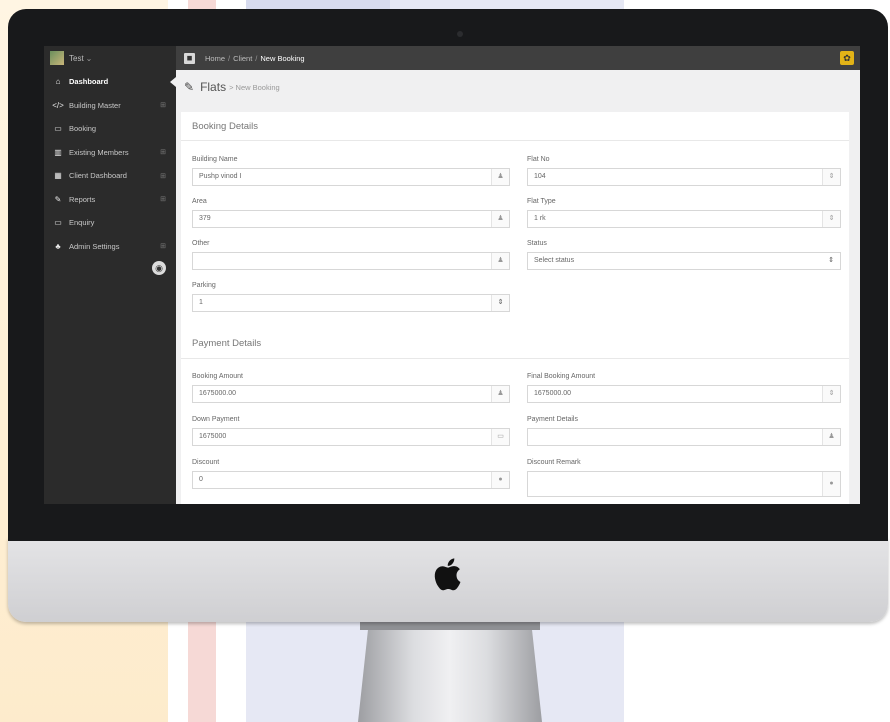 Image resolution: width=890 pixels, height=722 pixels. I want to click on sidebar-item-building-master: </> Building Master ⊞, so click(110, 106).